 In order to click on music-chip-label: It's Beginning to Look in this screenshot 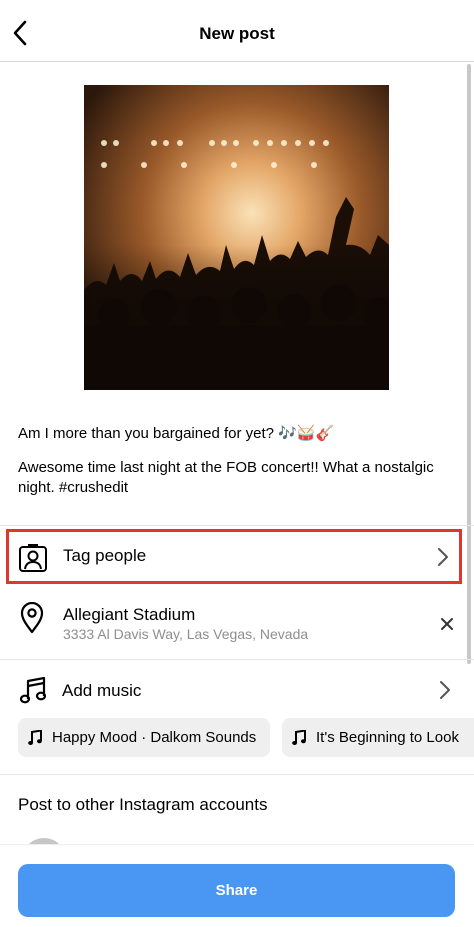, I will do `click(387, 737)`.